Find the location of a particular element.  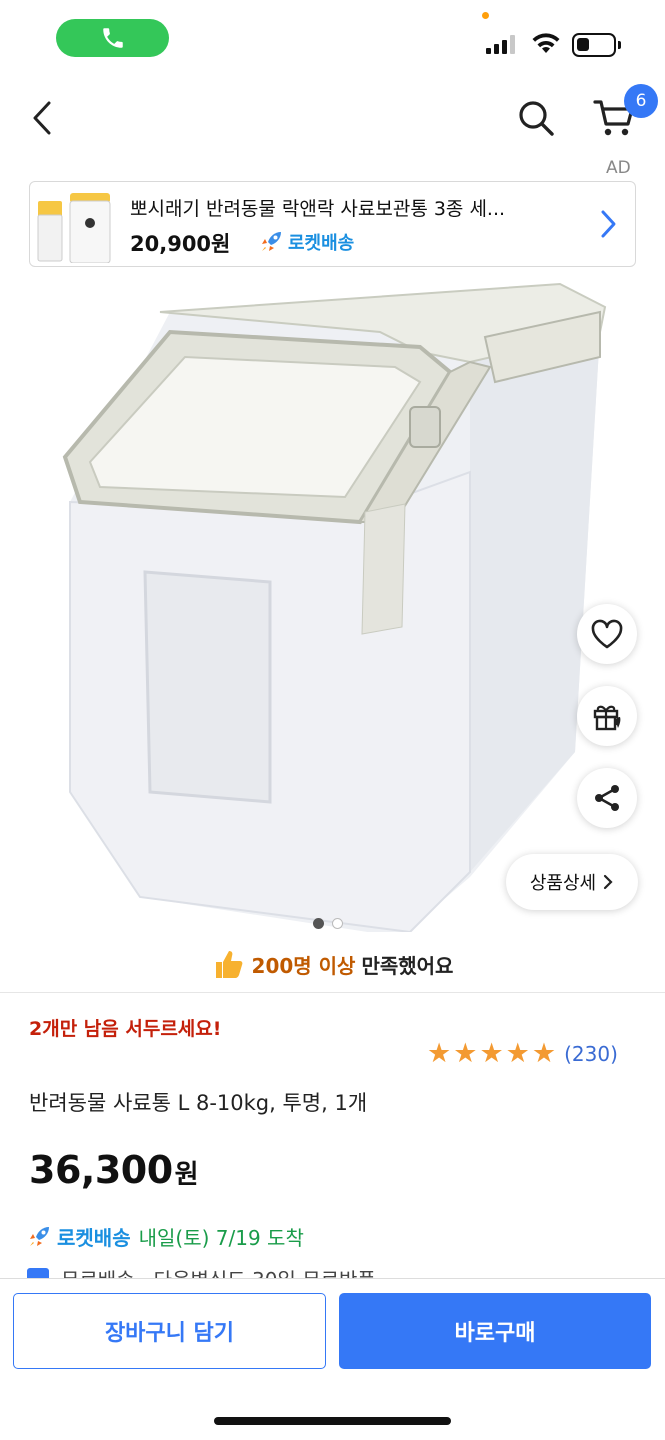

active-call-pill is located at coordinates (112, 38).